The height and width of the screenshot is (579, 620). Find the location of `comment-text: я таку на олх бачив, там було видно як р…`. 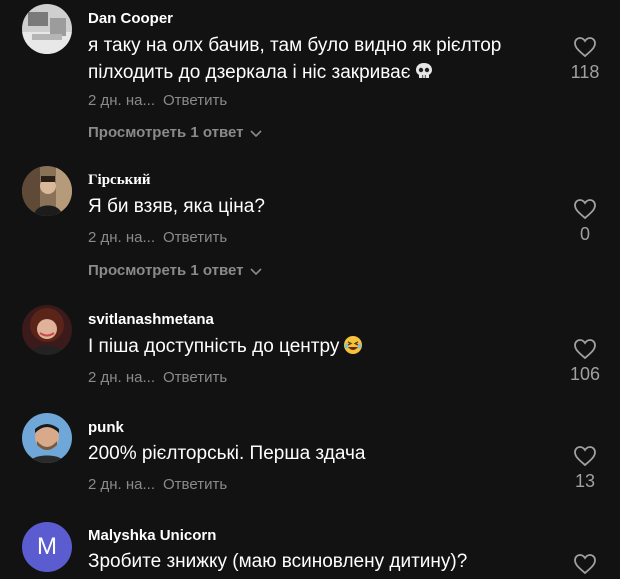

comment-text: я таку на олх бачив, там було видно як р… is located at coordinates (318, 60).